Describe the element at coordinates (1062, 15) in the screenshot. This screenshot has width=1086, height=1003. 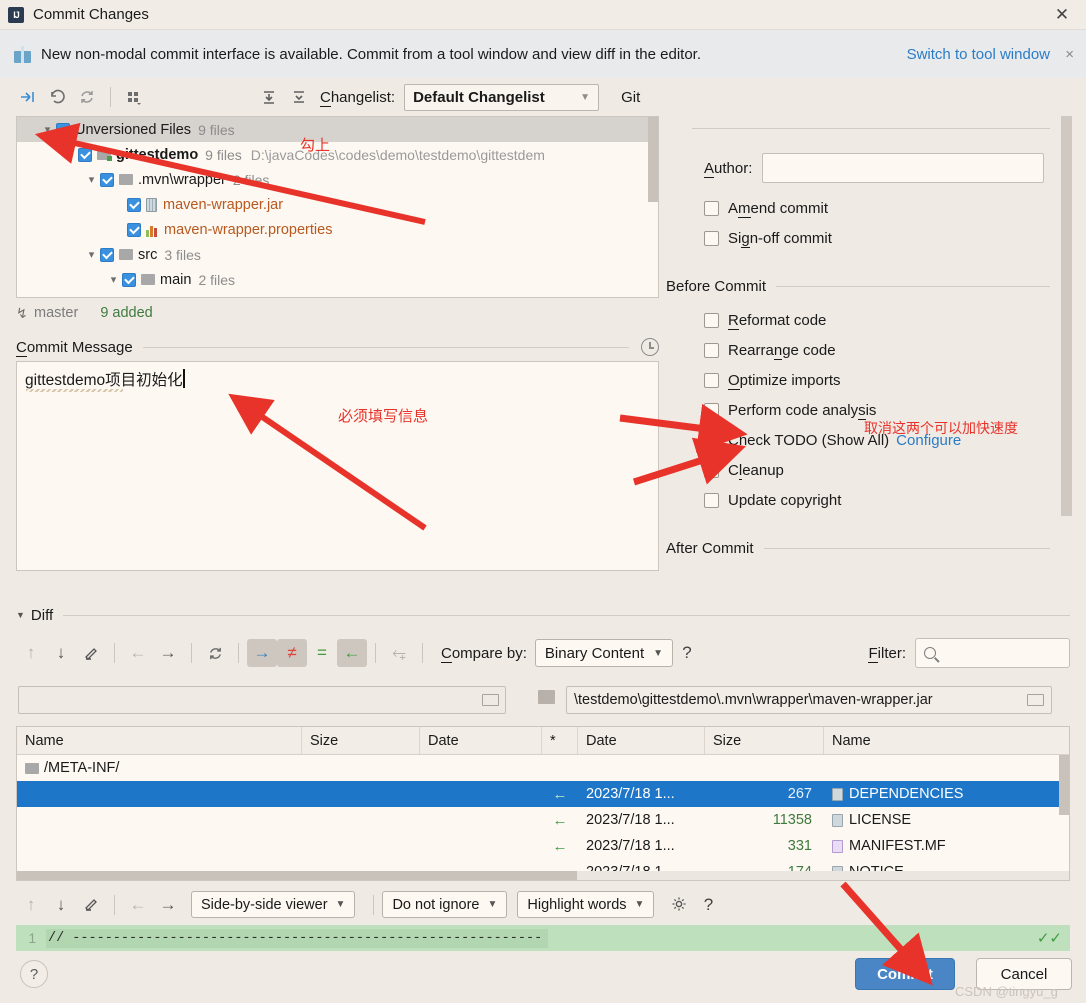
I see `close-icon: ✕` at that location.